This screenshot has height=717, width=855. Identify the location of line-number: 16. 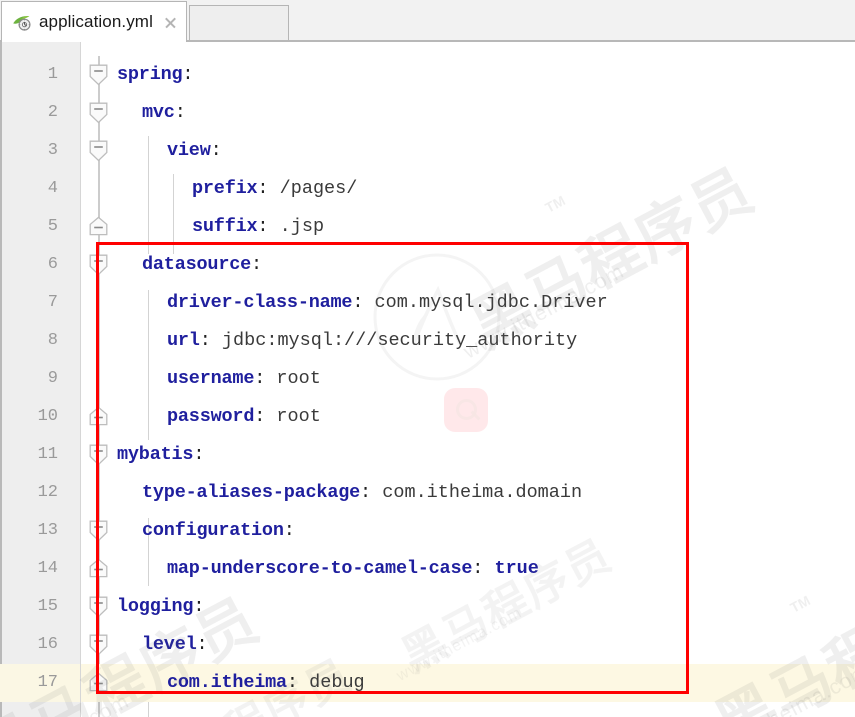
(47, 644).